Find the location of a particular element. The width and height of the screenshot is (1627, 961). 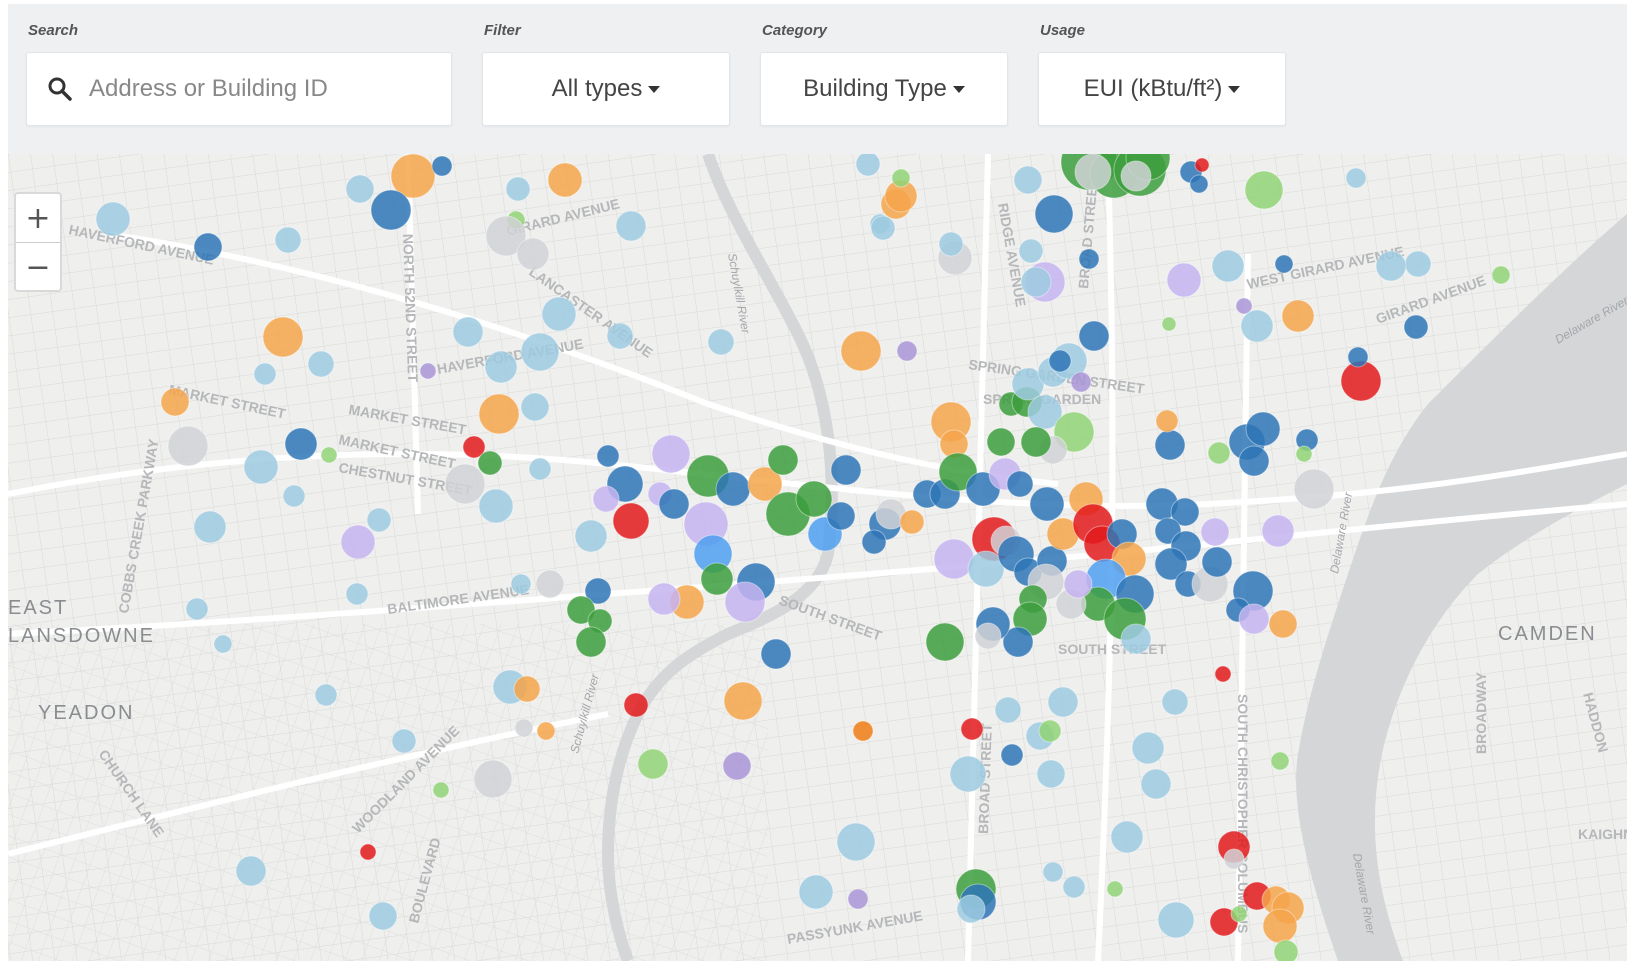

zoom-out-button: − is located at coordinates (38, 266).